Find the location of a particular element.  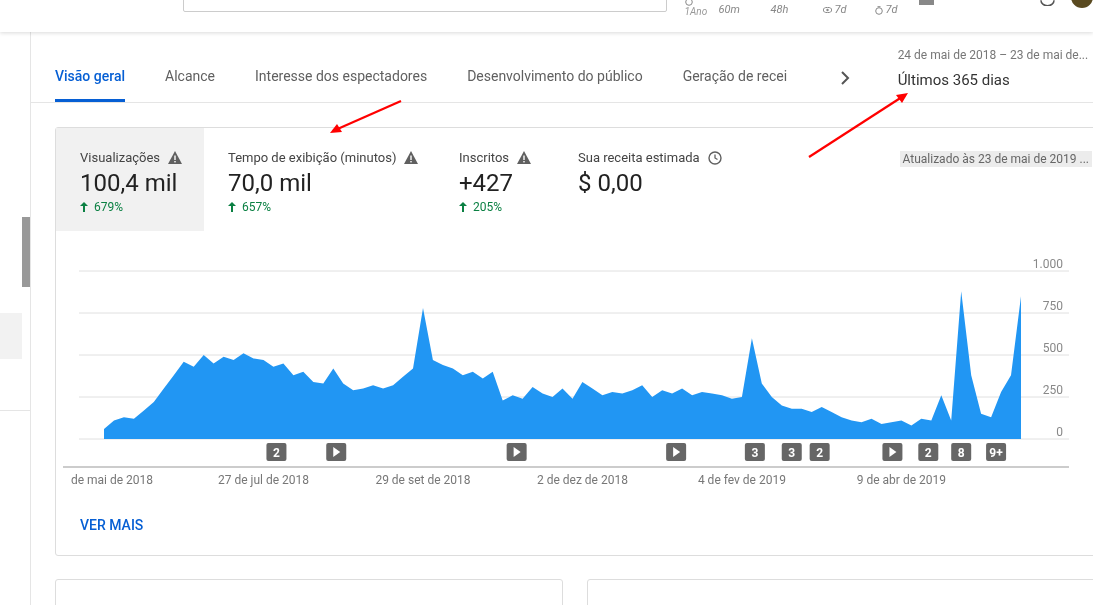

tab: Interesse dos espectadores is located at coordinates (341, 78).